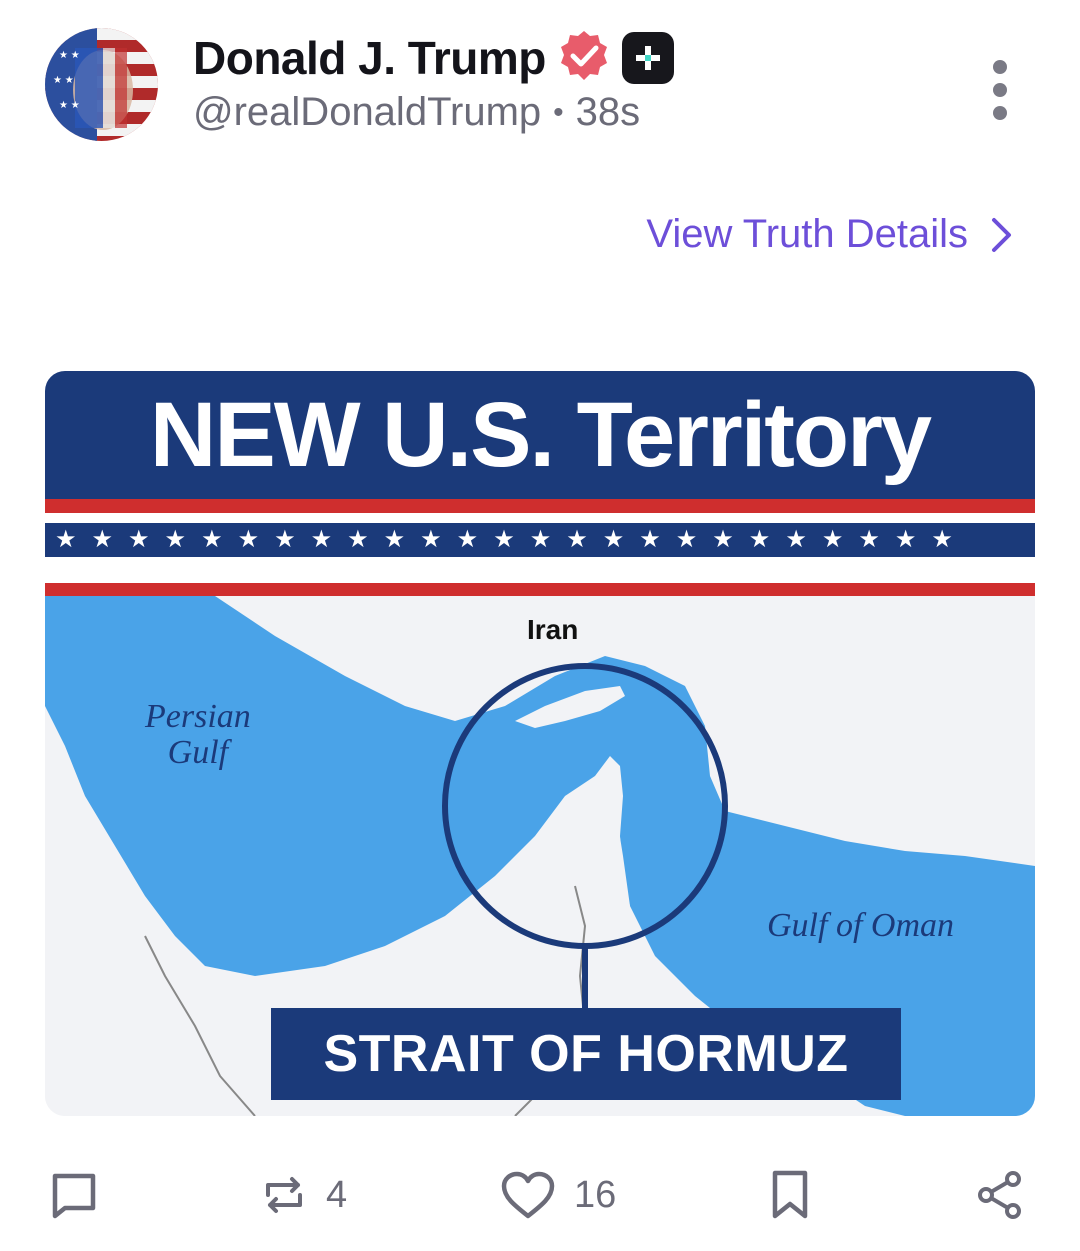 The width and height of the screenshot is (1080, 1251). What do you see at coordinates (584, 58) in the screenshot?
I see `verified-badge-icon` at bounding box center [584, 58].